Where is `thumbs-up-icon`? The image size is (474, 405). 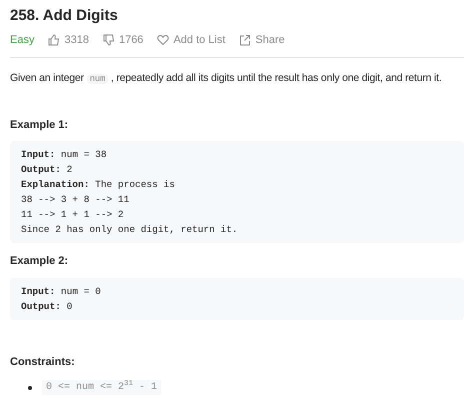
thumbs-up-icon is located at coordinates (54, 40).